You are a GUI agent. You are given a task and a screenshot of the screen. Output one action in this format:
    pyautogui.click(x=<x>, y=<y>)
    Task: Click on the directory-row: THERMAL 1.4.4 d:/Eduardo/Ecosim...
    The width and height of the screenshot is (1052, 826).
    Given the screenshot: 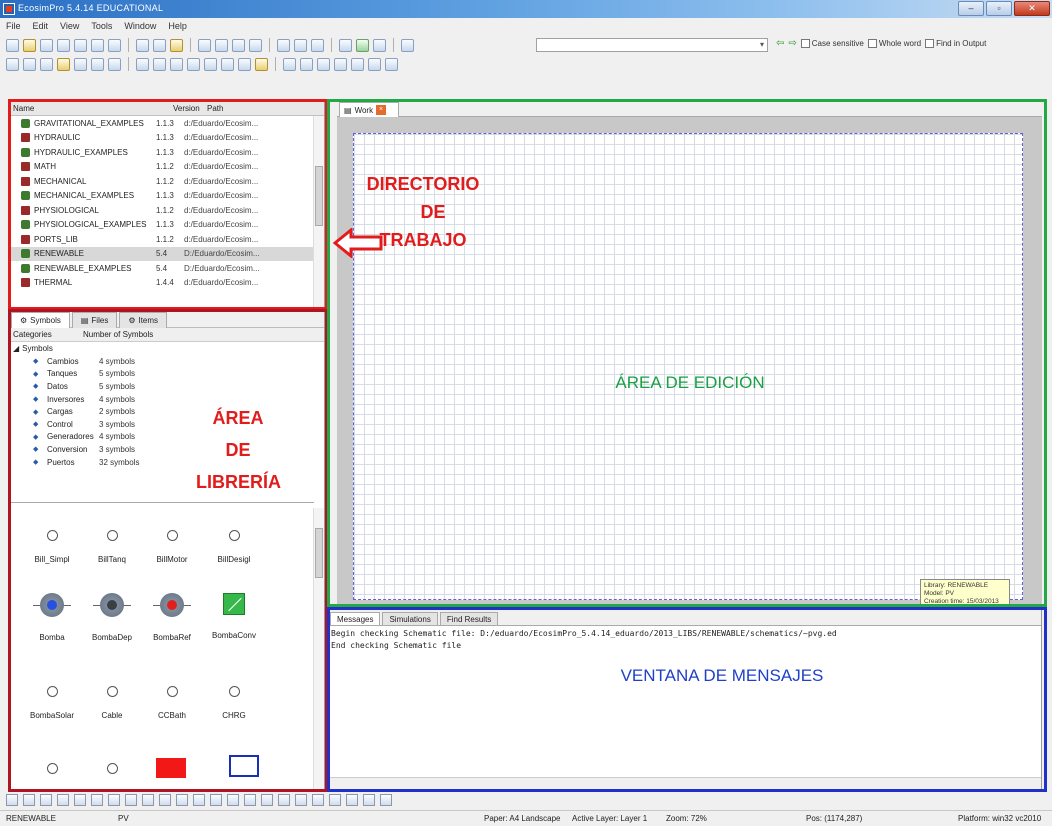 What is the action you would take?
    pyautogui.click(x=166, y=283)
    